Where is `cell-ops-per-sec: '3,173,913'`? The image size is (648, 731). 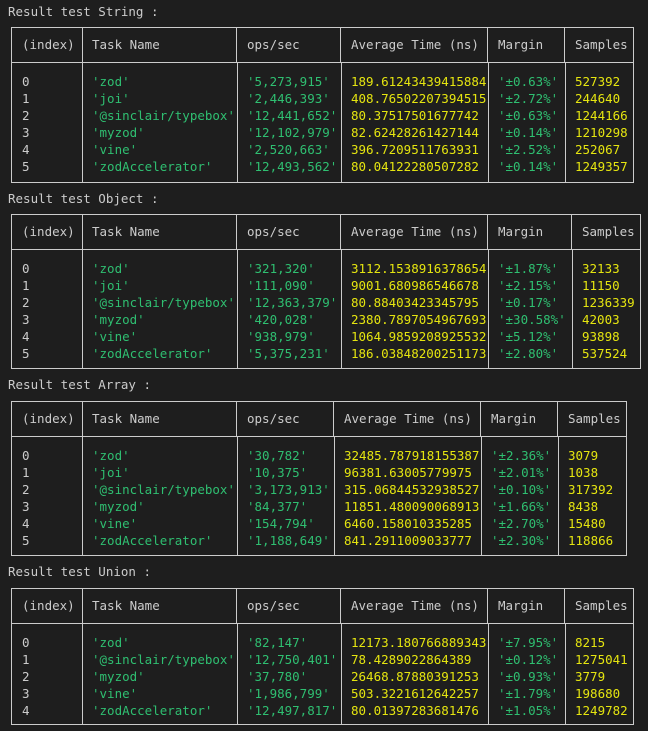 cell-ops-per-sec: '3,173,913' is located at coordinates (288, 489).